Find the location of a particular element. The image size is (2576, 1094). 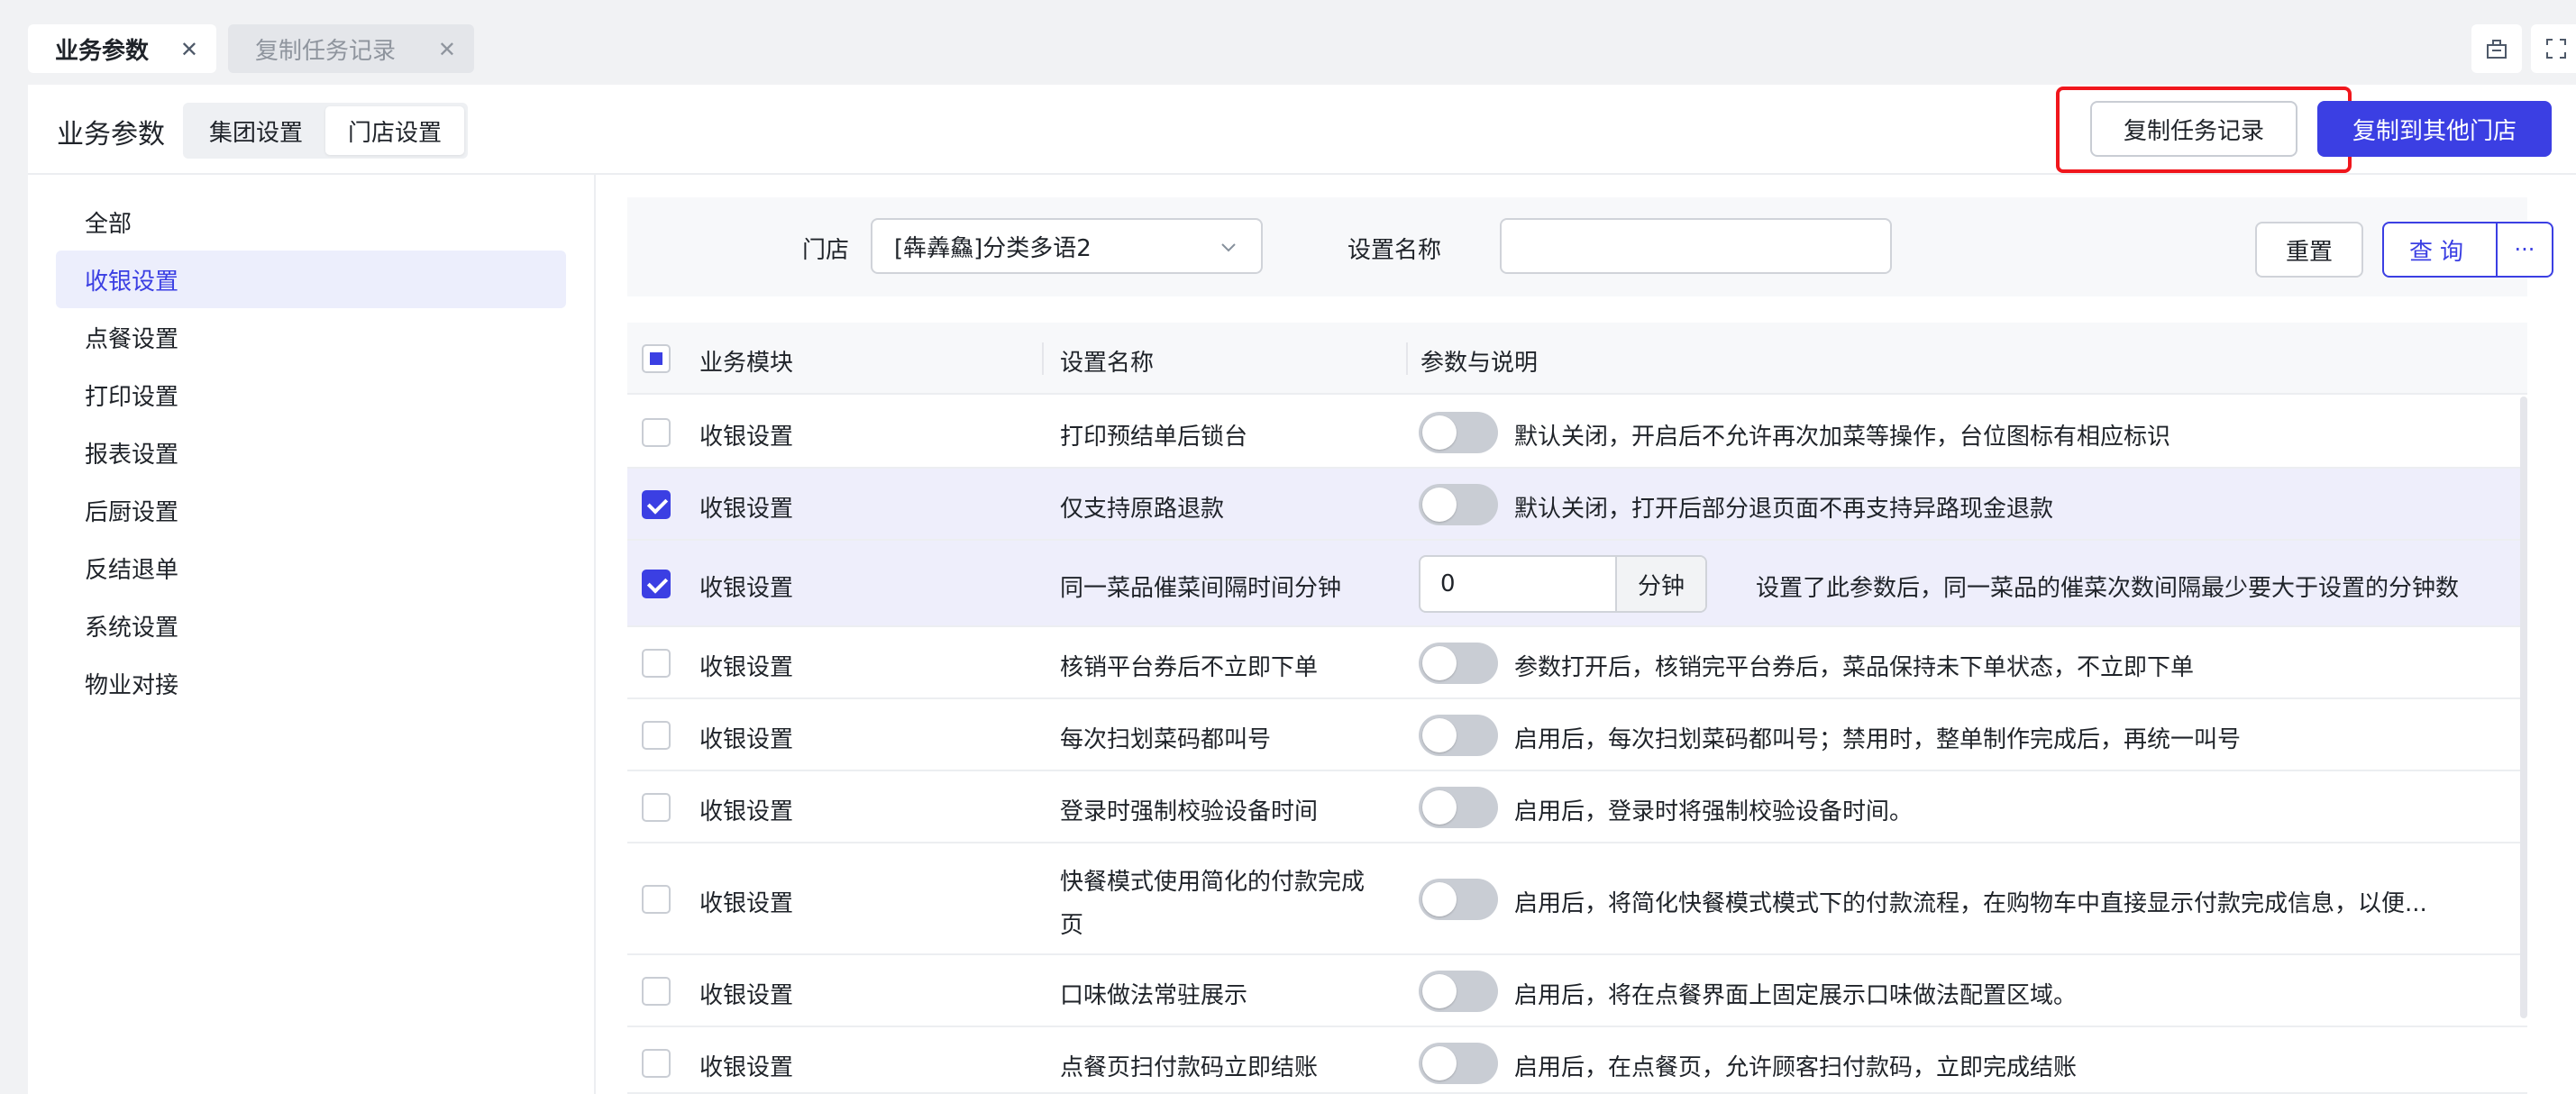

sidebar-item-system: 系统设置 is located at coordinates (311, 625).